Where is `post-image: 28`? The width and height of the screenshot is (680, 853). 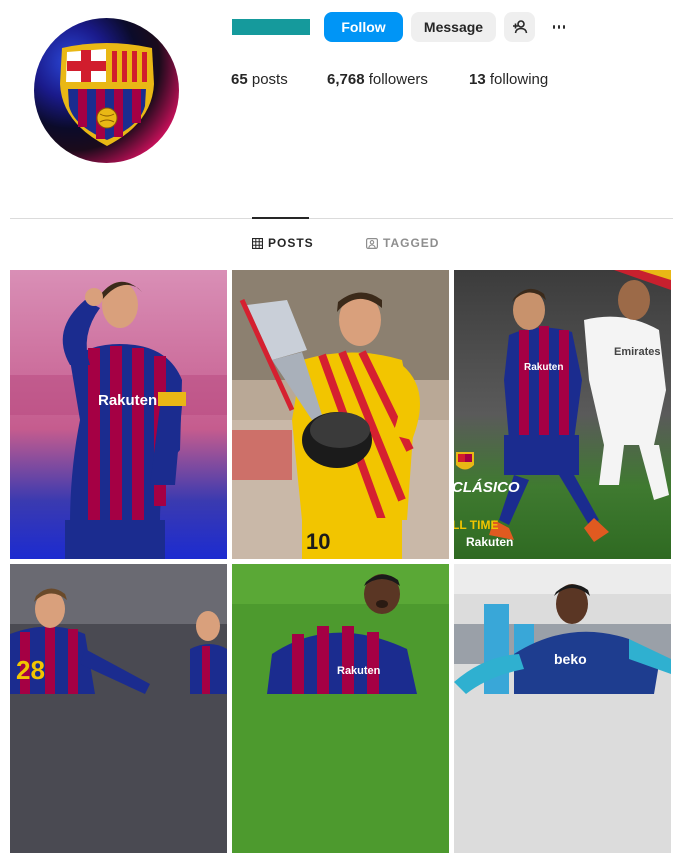 post-image: 28 is located at coordinates (118, 708).